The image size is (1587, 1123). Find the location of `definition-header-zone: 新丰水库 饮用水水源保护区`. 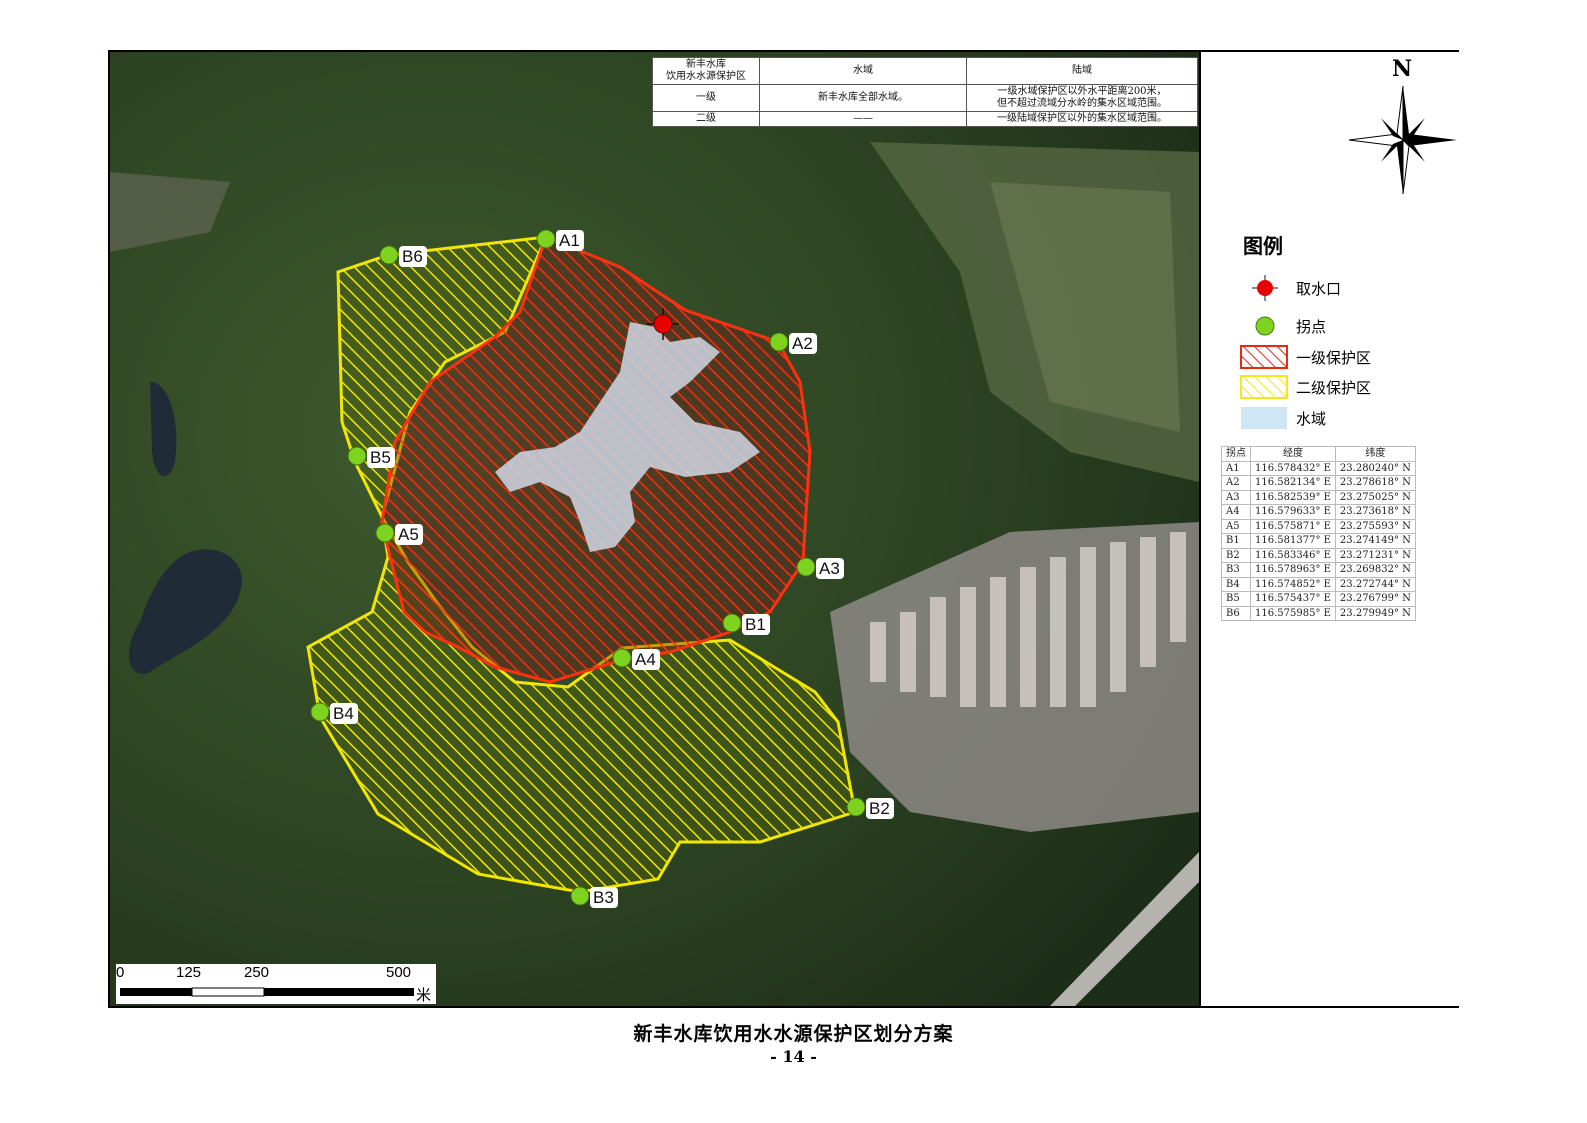

definition-header-zone: 新丰水库 饮用水水源保护区 is located at coordinates (706, 71).